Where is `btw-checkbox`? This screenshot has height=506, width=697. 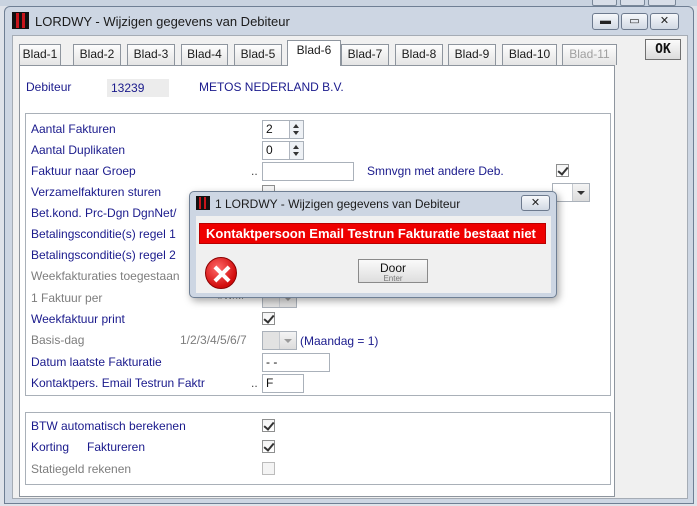
btw-checkbox is located at coordinates (268, 425).